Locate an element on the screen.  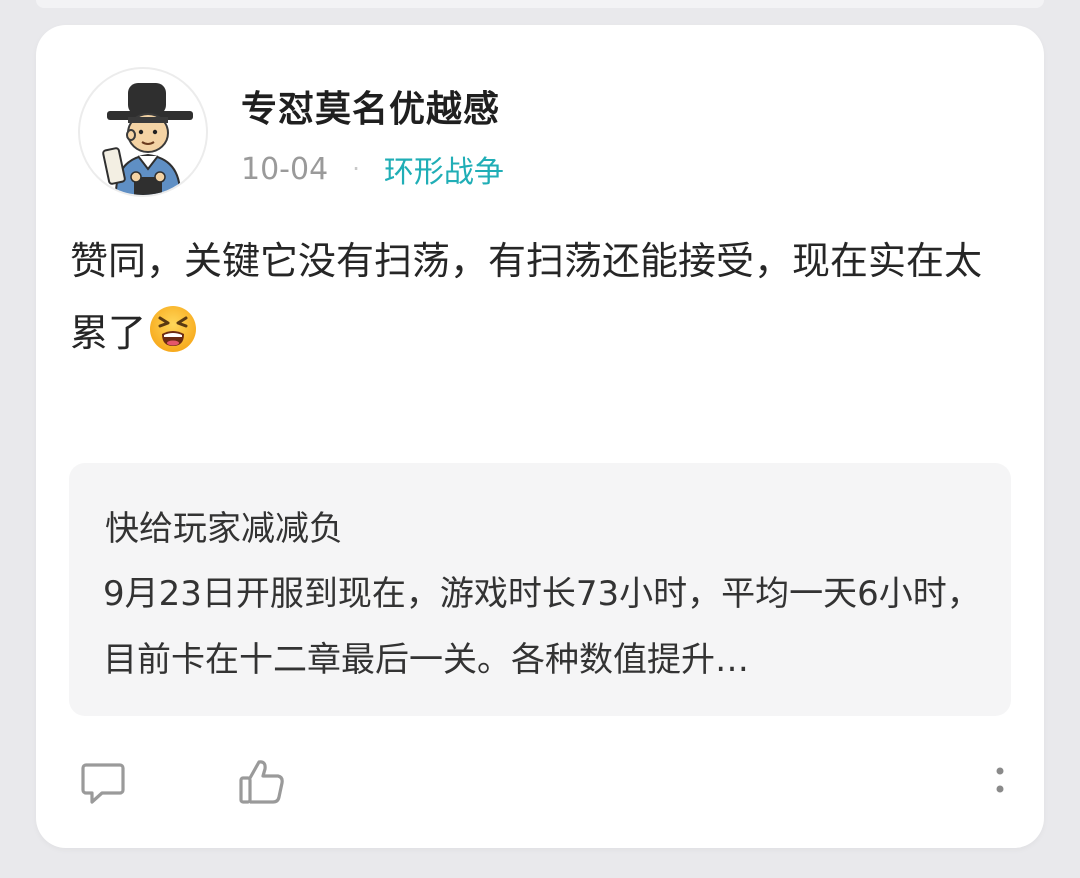
comment-button is located at coordinates (103, 782).